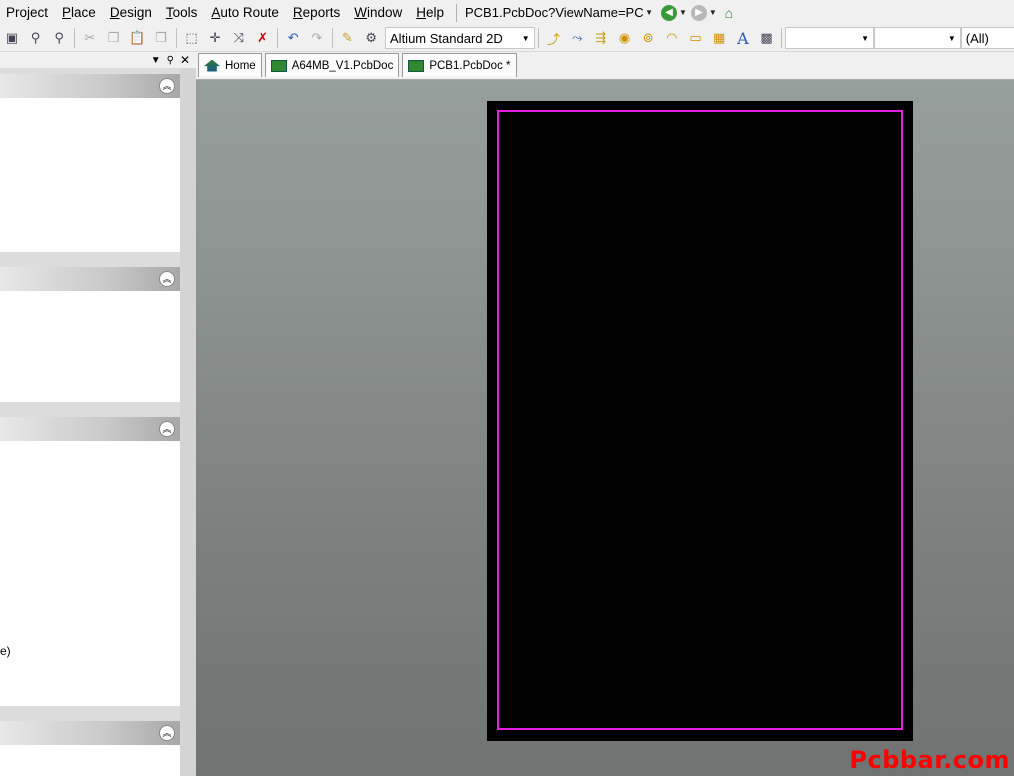 The height and width of the screenshot is (776, 1014). I want to click on undo-icon: ↶, so click(293, 38).